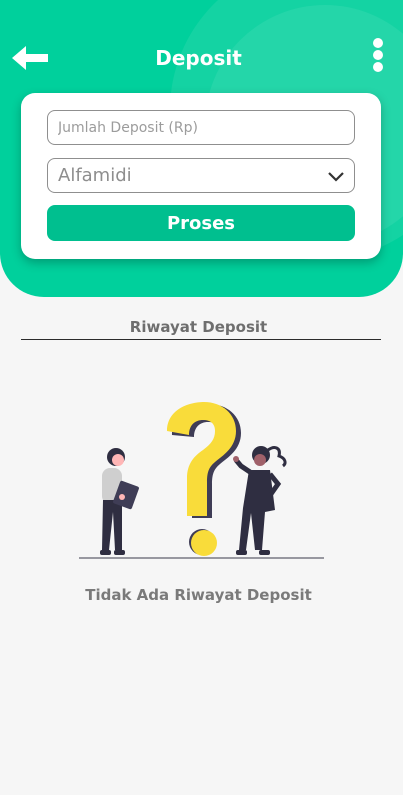 The image size is (403, 795). I want to click on more-vertical-icon, so click(378, 55).